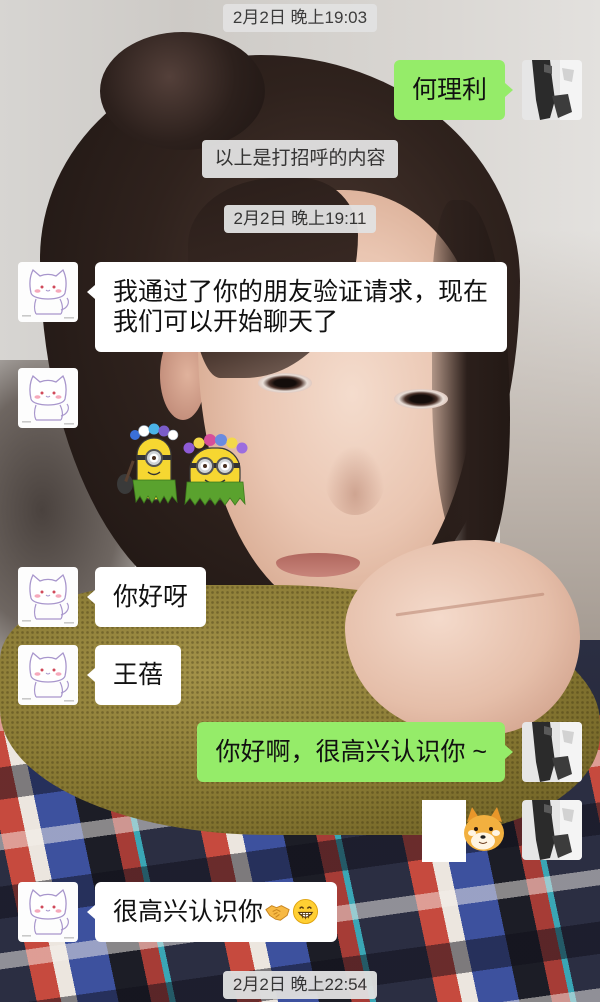 The height and width of the screenshot is (1002, 600). What do you see at coordinates (277, 913) in the screenshot?
I see `handshake-icon` at bounding box center [277, 913].